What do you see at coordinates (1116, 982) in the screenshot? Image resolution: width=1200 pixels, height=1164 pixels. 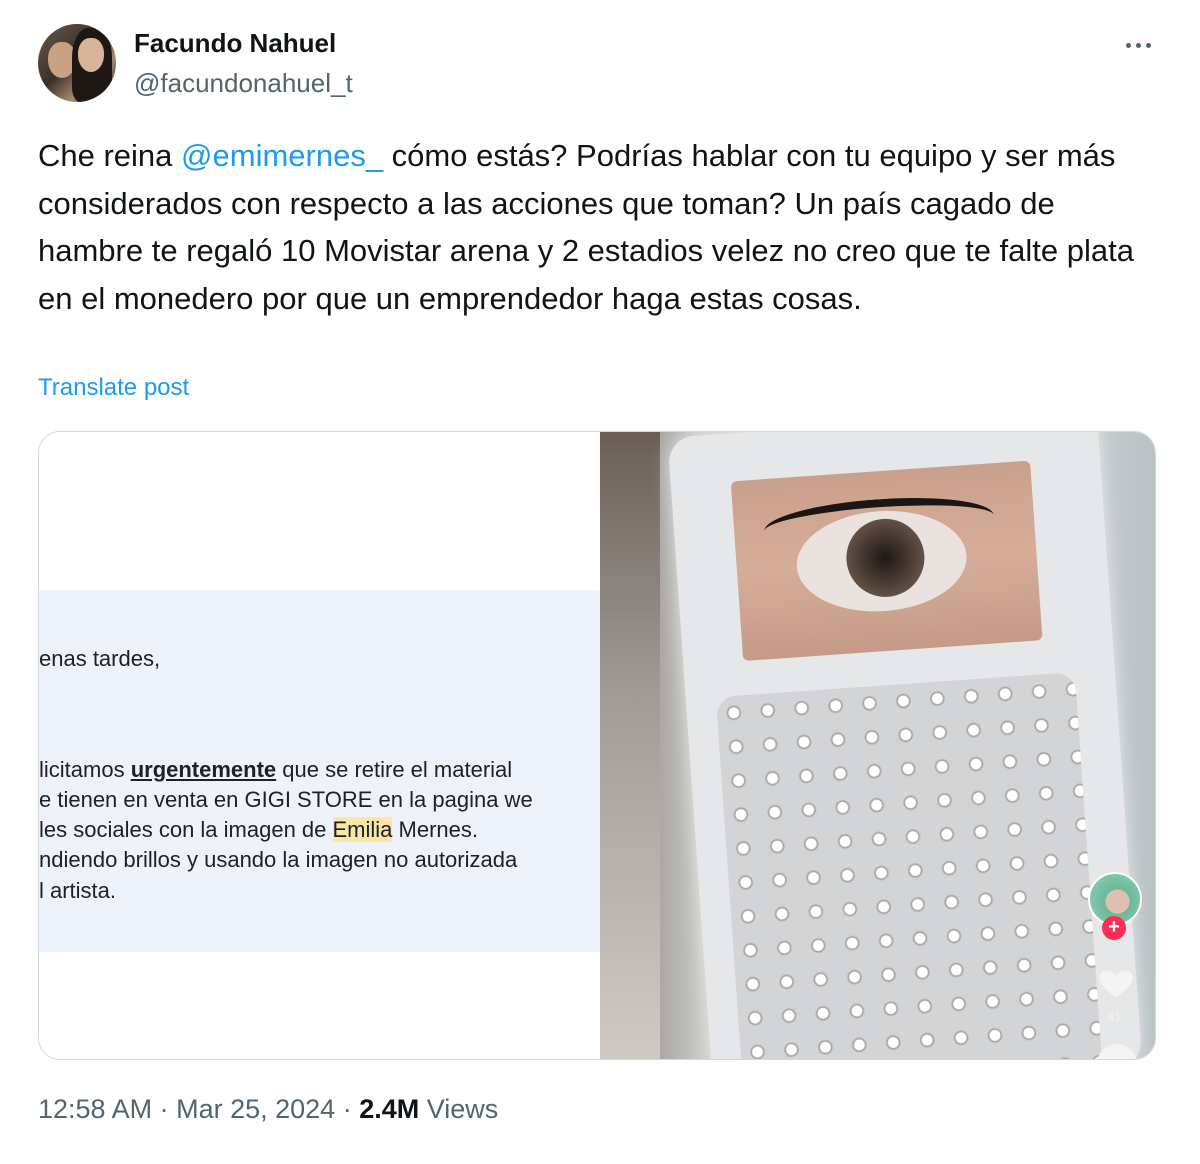 I see `heart-icon` at bounding box center [1116, 982].